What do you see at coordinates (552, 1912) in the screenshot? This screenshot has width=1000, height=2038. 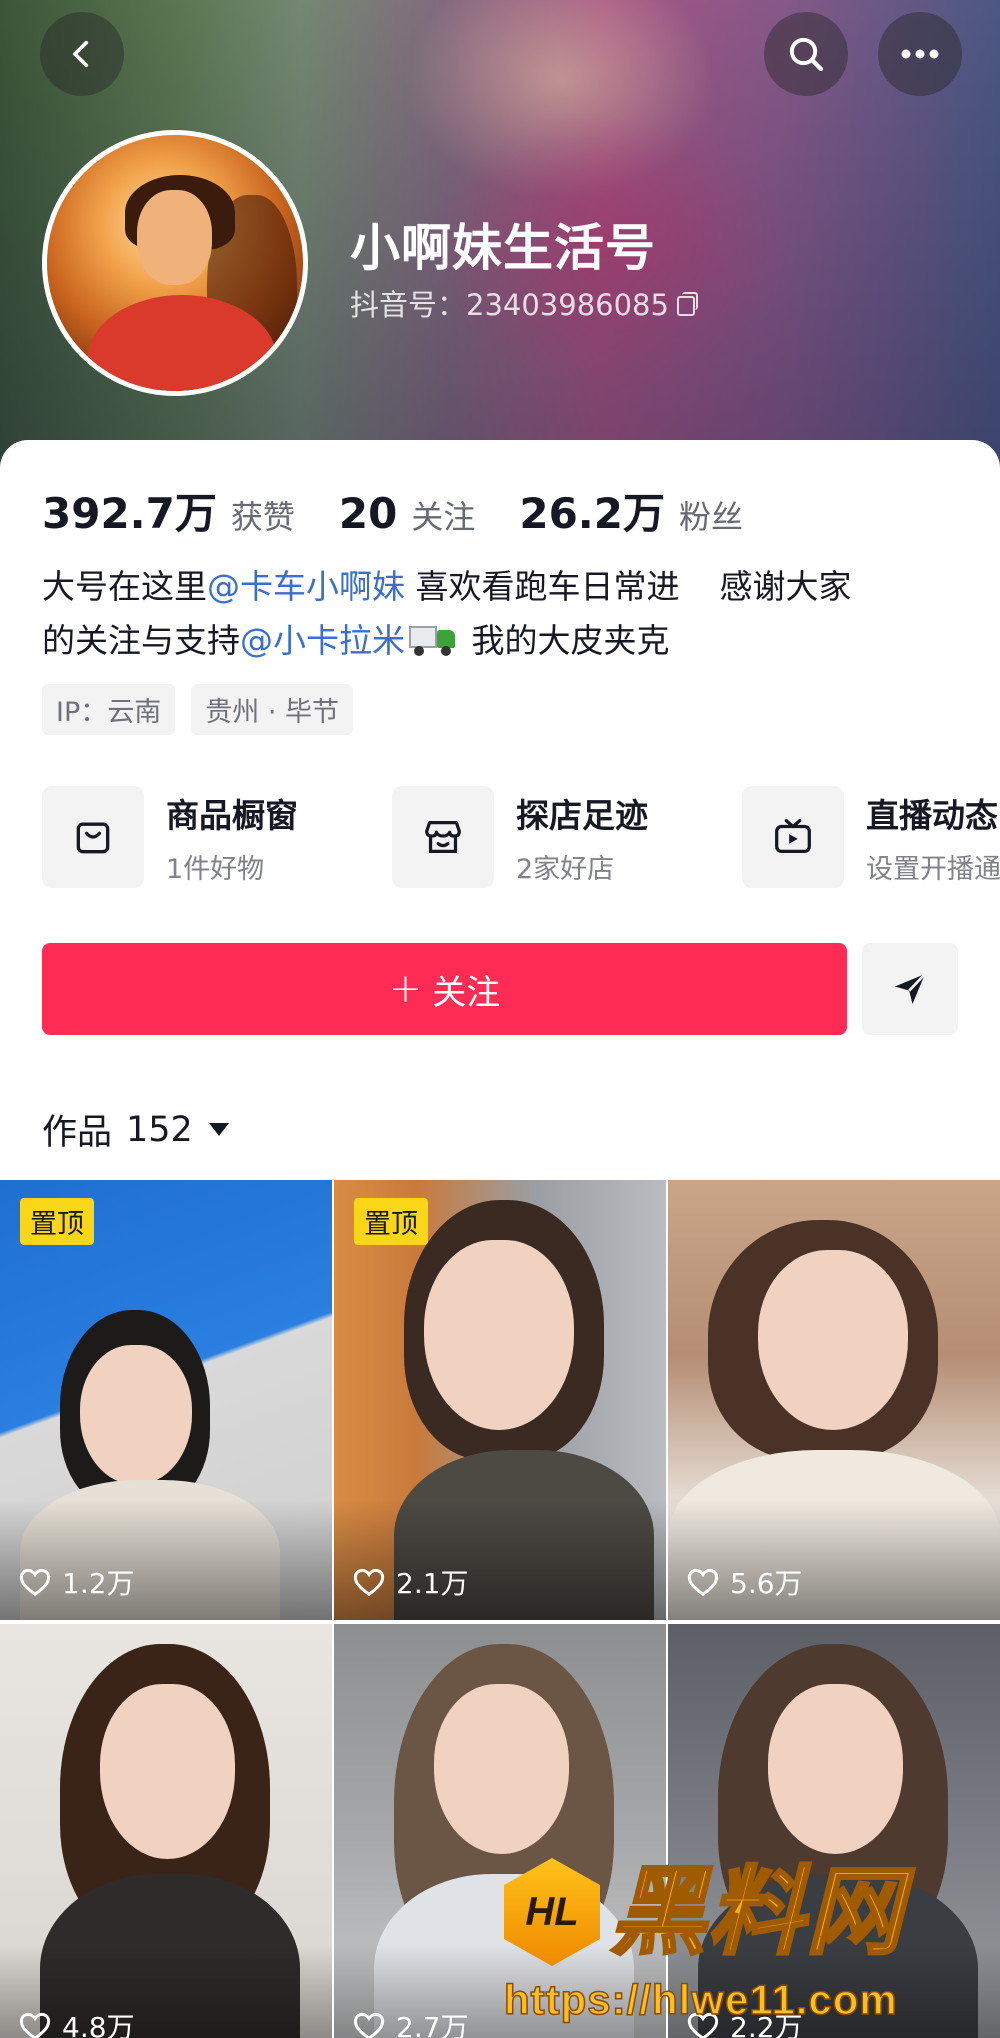 I see `watermark-logo: HL` at bounding box center [552, 1912].